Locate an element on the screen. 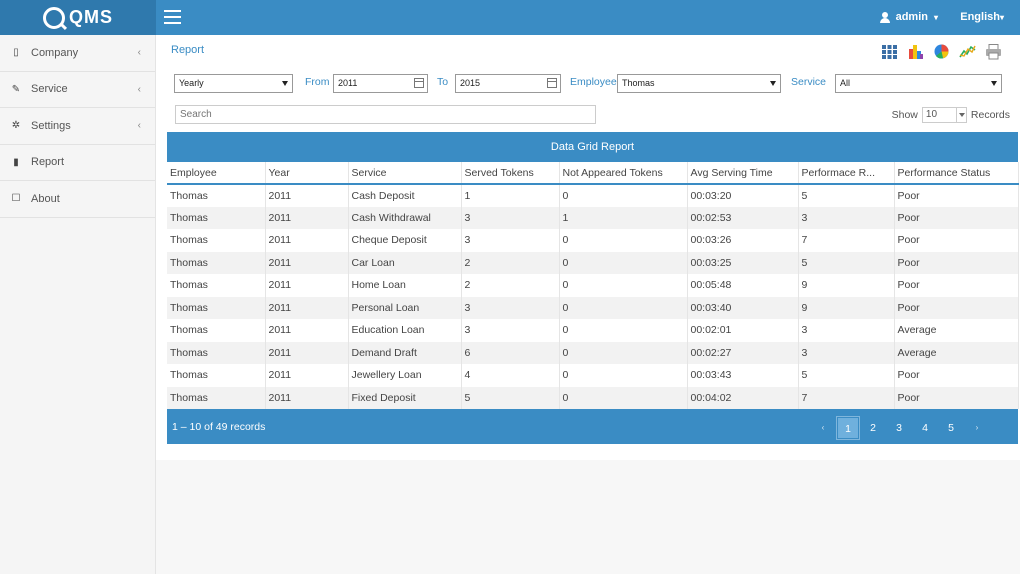 This screenshot has width=1020, height=574. from-date-input: 2011 is located at coordinates (380, 83).